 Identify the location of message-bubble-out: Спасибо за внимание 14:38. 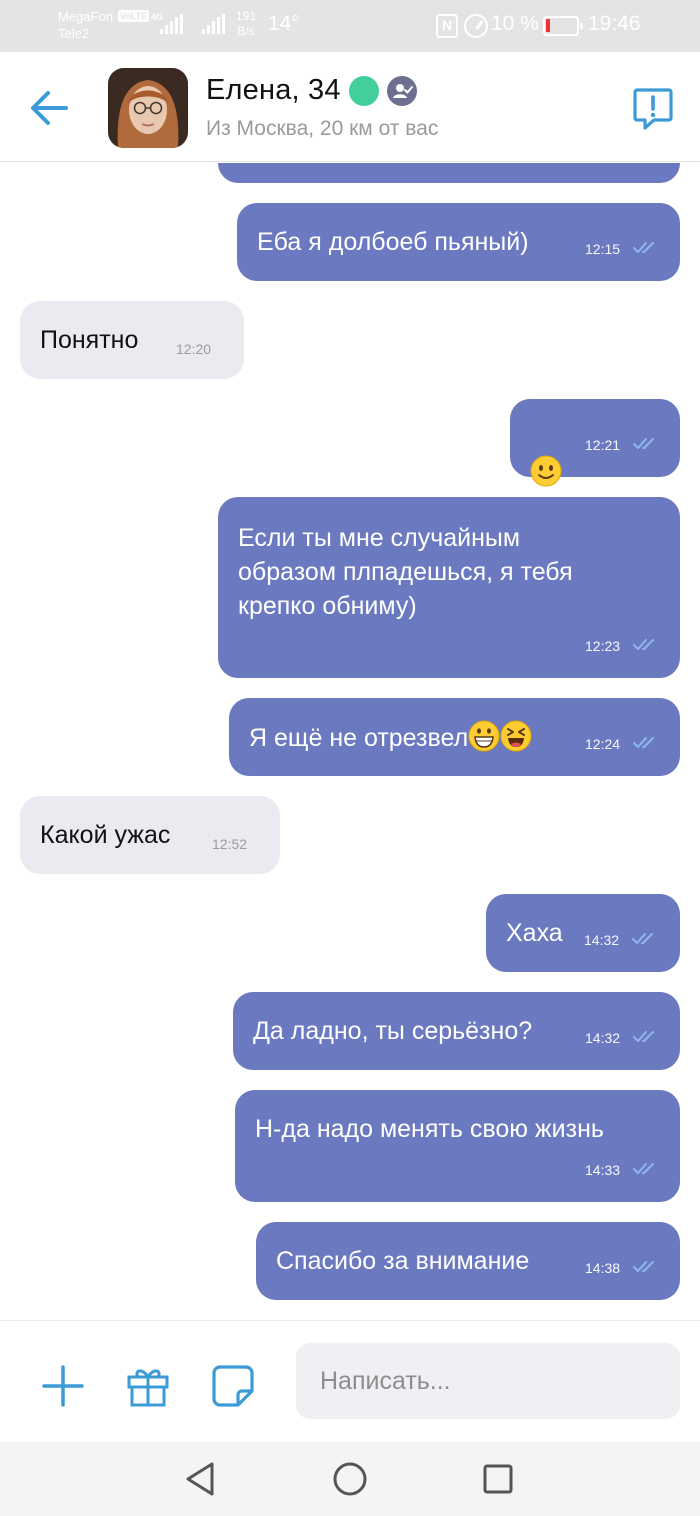
(468, 1261).